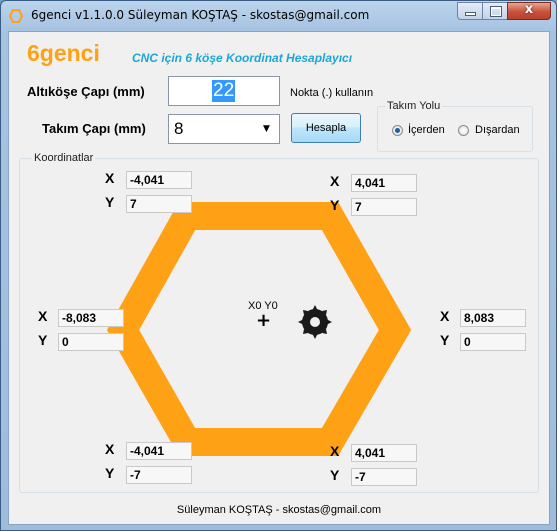 This screenshot has height=531, width=557. Describe the element at coordinates (110, 449) in the screenshot. I see `bottom-left-x-label: X` at that location.